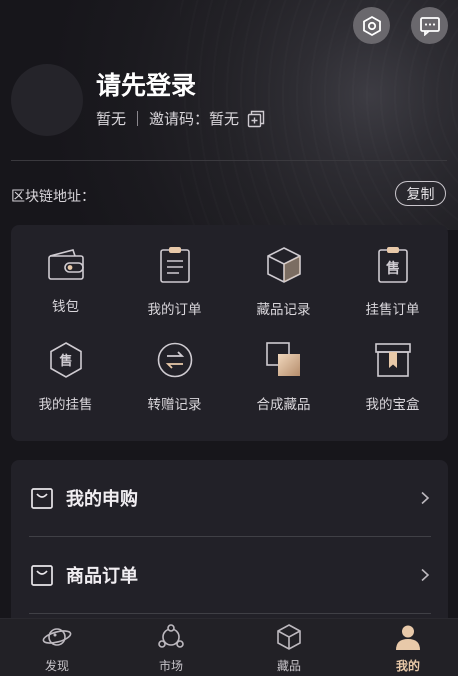  I want to click on tab-discover: 发现, so click(57, 647).